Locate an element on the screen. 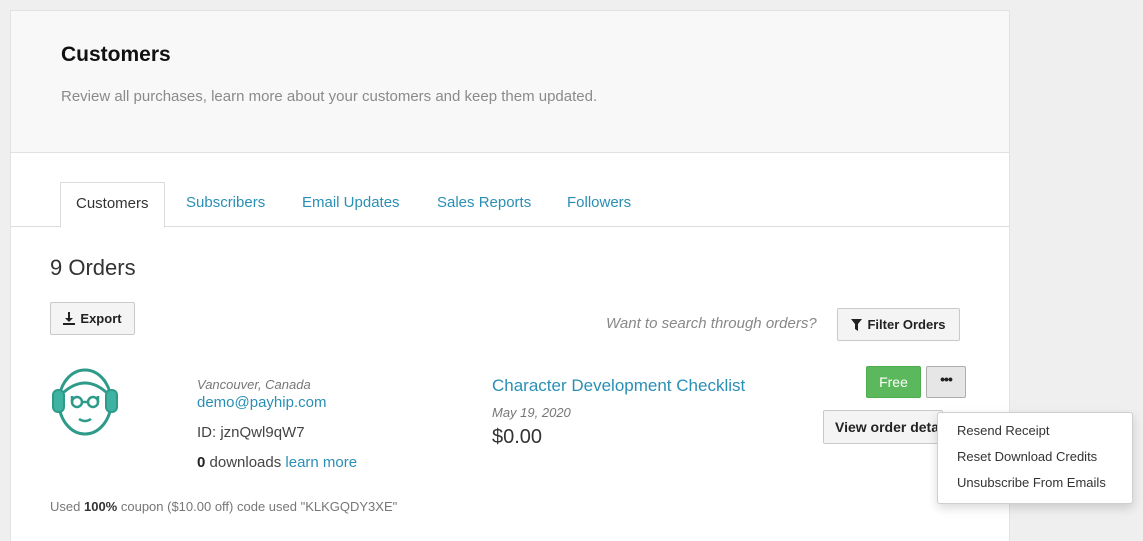 The height and width of the screenshot is (541, 1143). ellipsis-icon: ••• is located at coordinates (946, 379).